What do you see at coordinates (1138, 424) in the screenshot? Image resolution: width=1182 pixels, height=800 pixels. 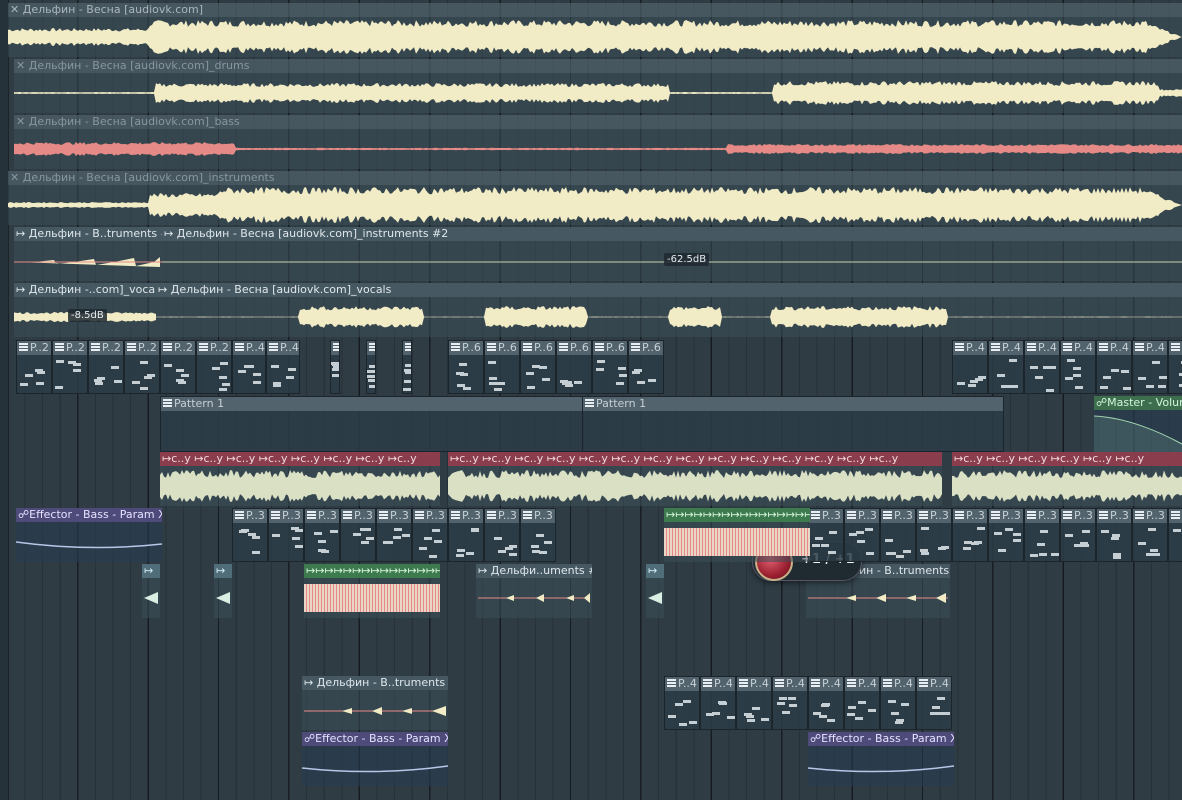 I see `automation-clip-master: ☍Master - Volum` at bounding box center [1138, 424].